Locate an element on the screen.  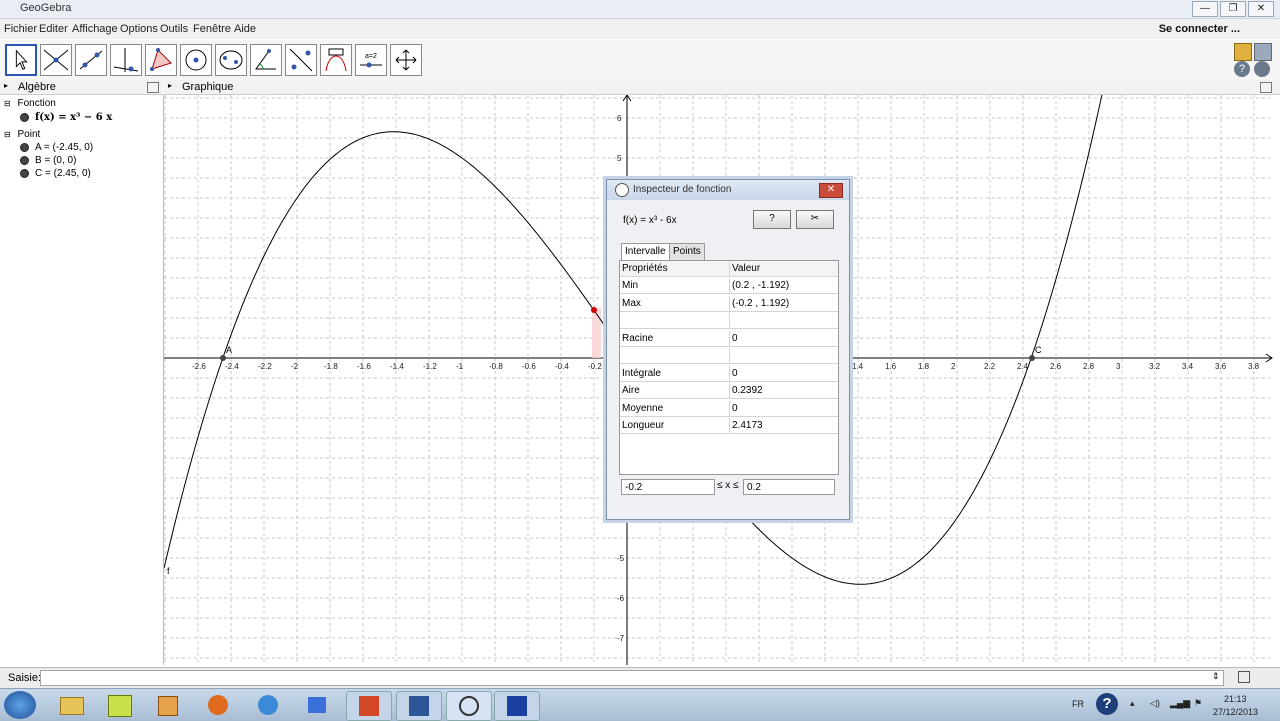
ie-icon is located at coordinates (268, 705).